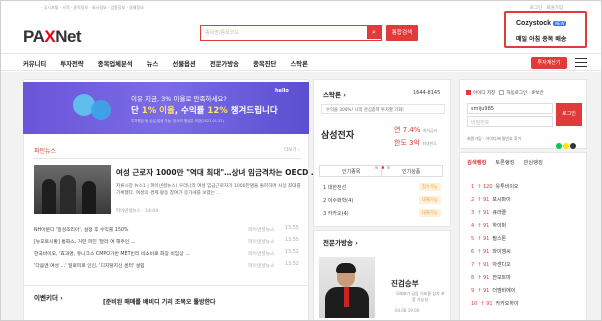 The width and height of the screenshot is (602, 321). I want to click on main-menu: 커뮤니티 투자전략 종목업체분석 뉴스 선물옵션 전문가방송 종목진단 스탁론, so click(171, 63).